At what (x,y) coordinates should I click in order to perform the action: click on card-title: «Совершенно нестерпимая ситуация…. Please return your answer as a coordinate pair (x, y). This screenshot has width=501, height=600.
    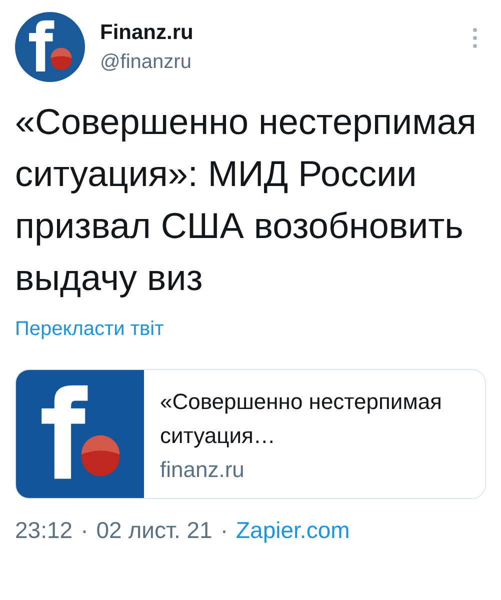
    Looking at the image, I should click on (301, 419).